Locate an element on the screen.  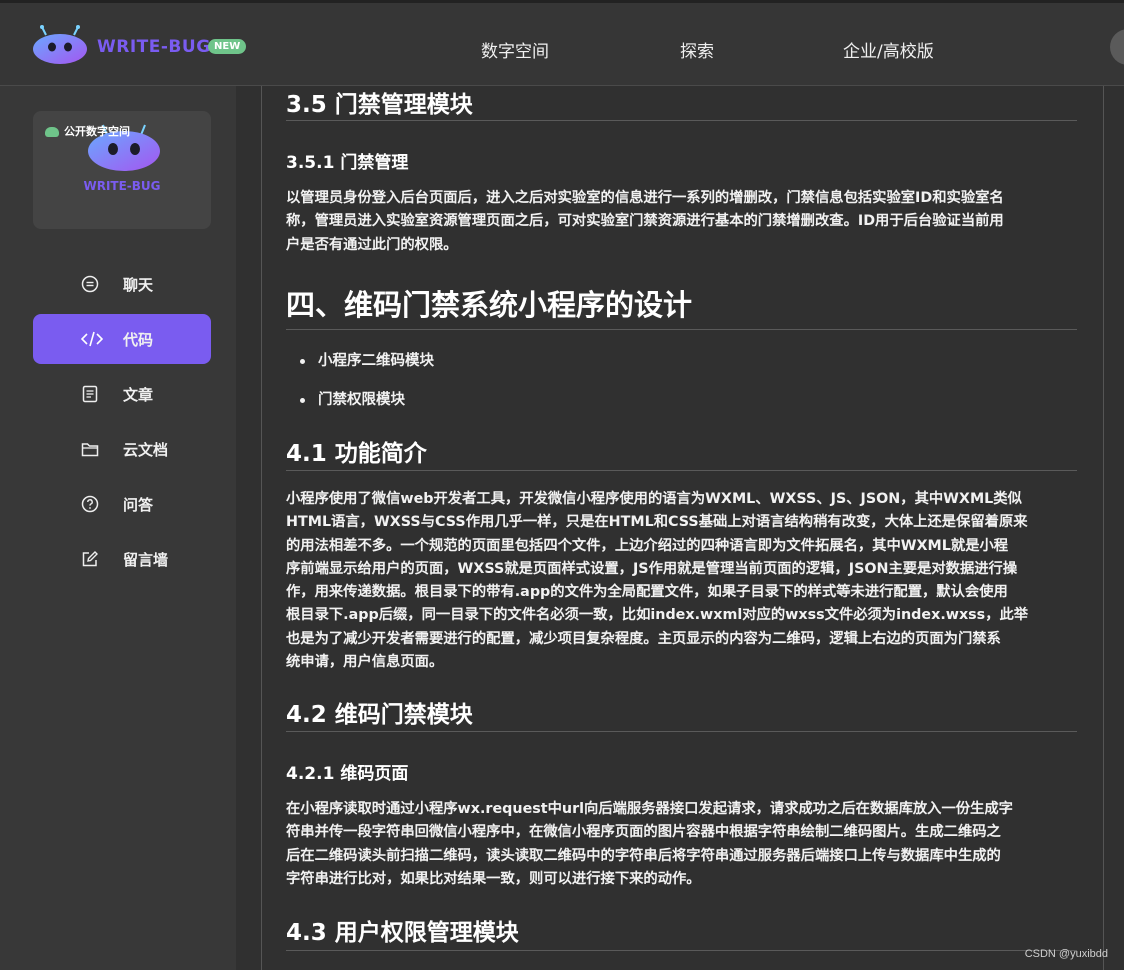
top-navigation-bar: WRITE-BUG NEW 数字空间 探索 企业/高校版 is located at coordinates (562, 43).